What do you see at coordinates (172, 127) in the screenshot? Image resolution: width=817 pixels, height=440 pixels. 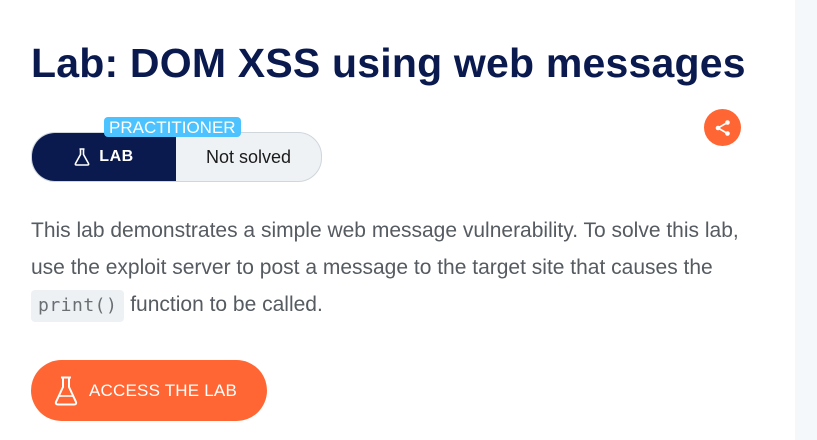 I see `level-tag: PRACTITIONER` at bounding box center [172, 127].